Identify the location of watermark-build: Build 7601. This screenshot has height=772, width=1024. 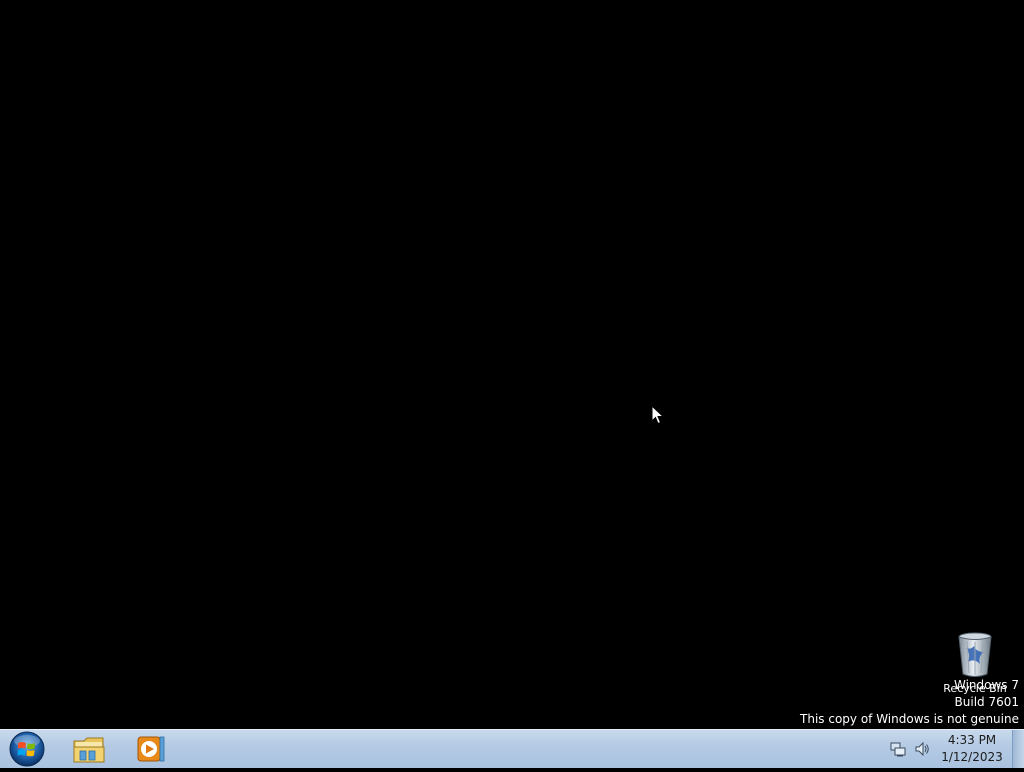
(986, 702).